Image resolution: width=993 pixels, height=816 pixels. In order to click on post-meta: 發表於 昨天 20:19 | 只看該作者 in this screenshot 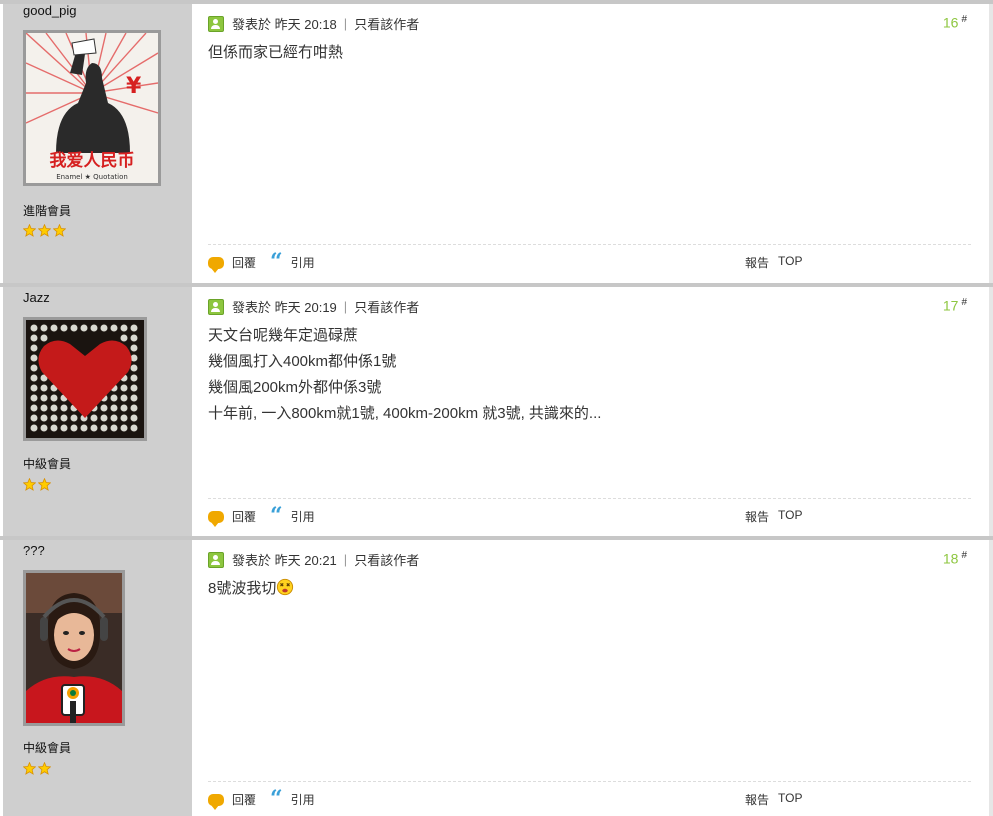, I will do `click(313, 306)`.